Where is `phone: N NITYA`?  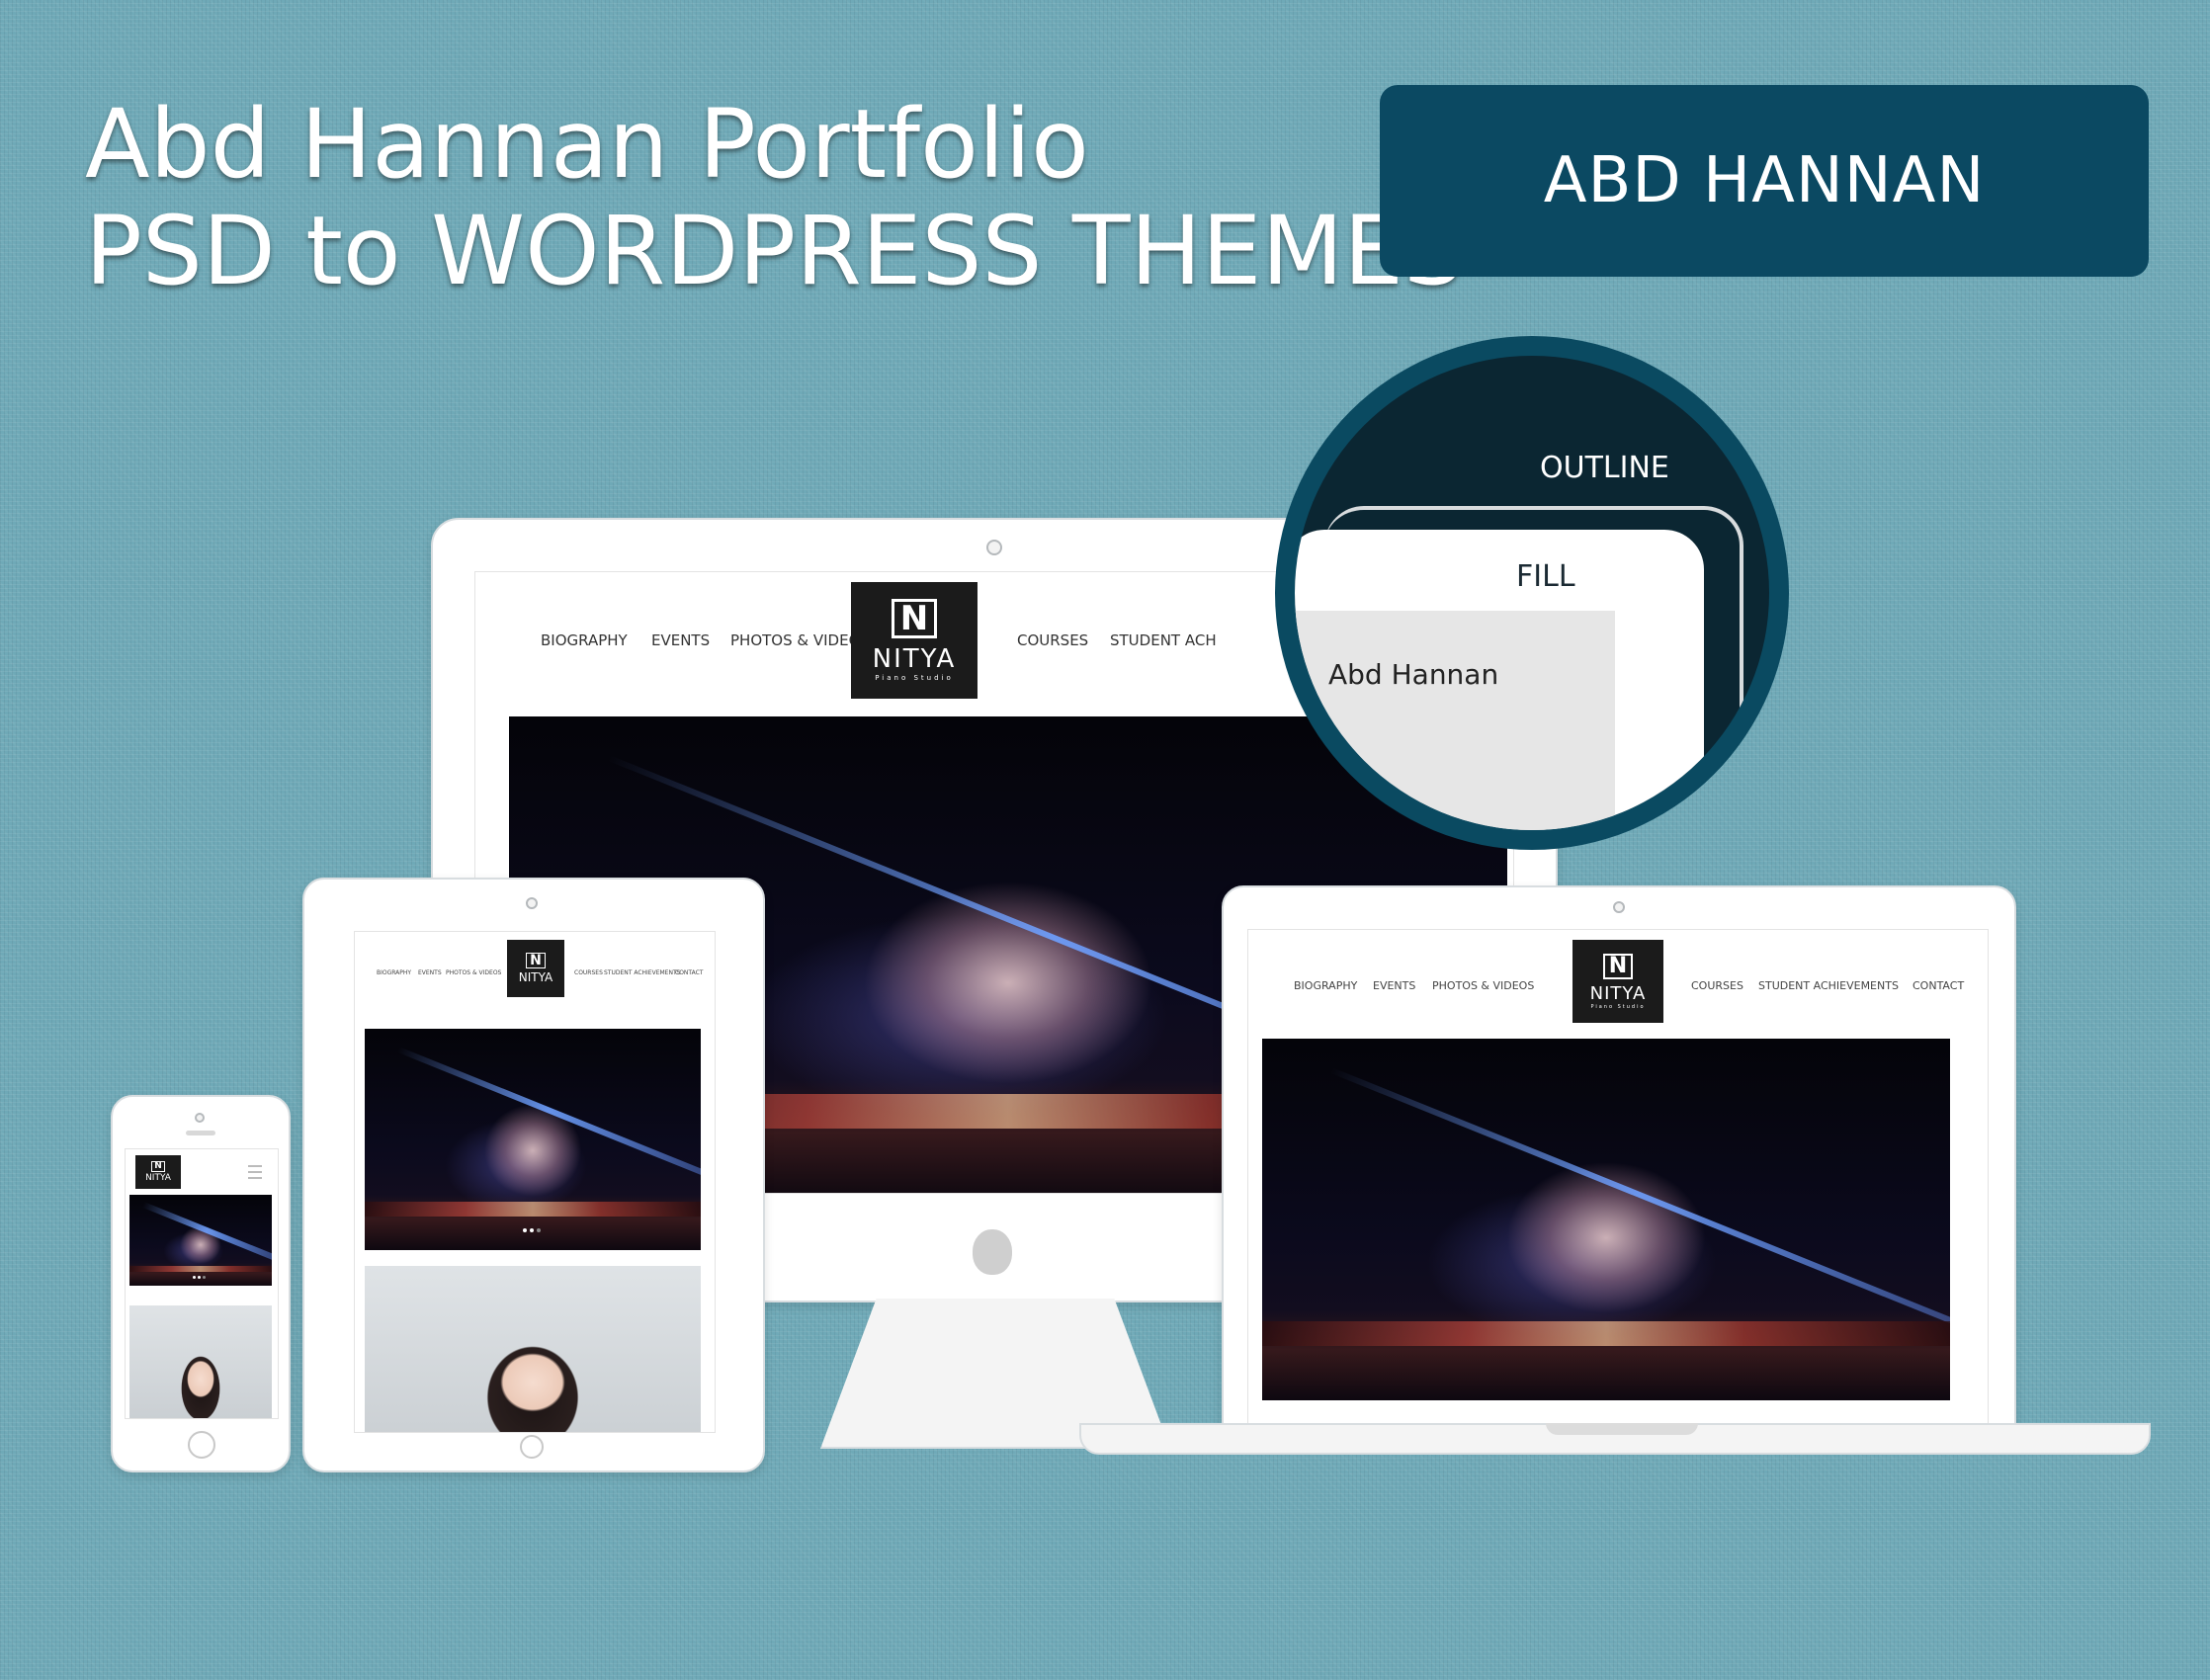 phone: N NITYA is located at coordinates (201, 1283).